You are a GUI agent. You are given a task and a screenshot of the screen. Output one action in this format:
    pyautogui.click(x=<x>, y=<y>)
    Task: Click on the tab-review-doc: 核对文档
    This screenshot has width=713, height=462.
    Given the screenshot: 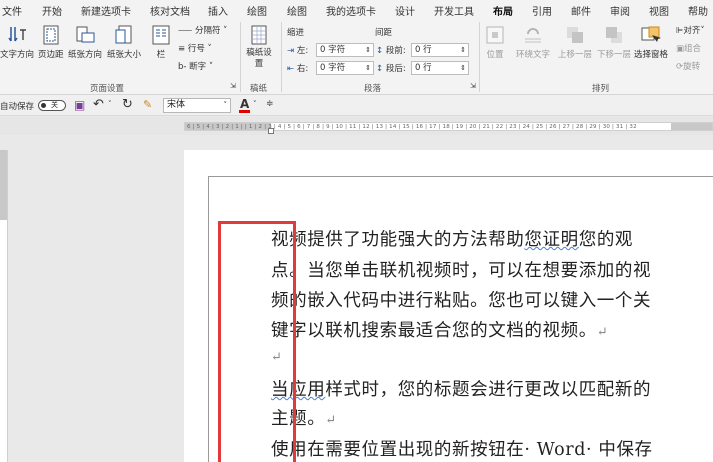 What is the action you would take?
    pyautogui.click(x=170, y=10)
    